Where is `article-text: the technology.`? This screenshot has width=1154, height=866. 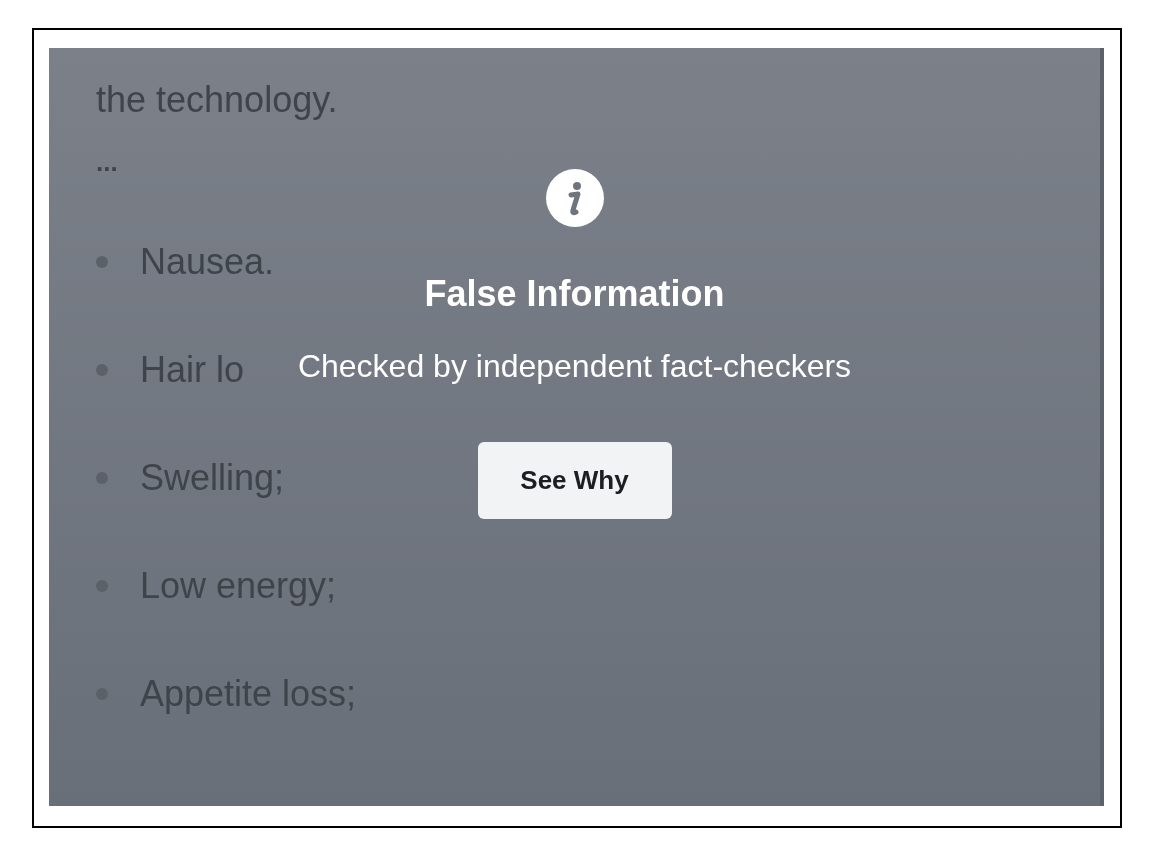 article-text: the technology. is located at coordinates (217, 100).